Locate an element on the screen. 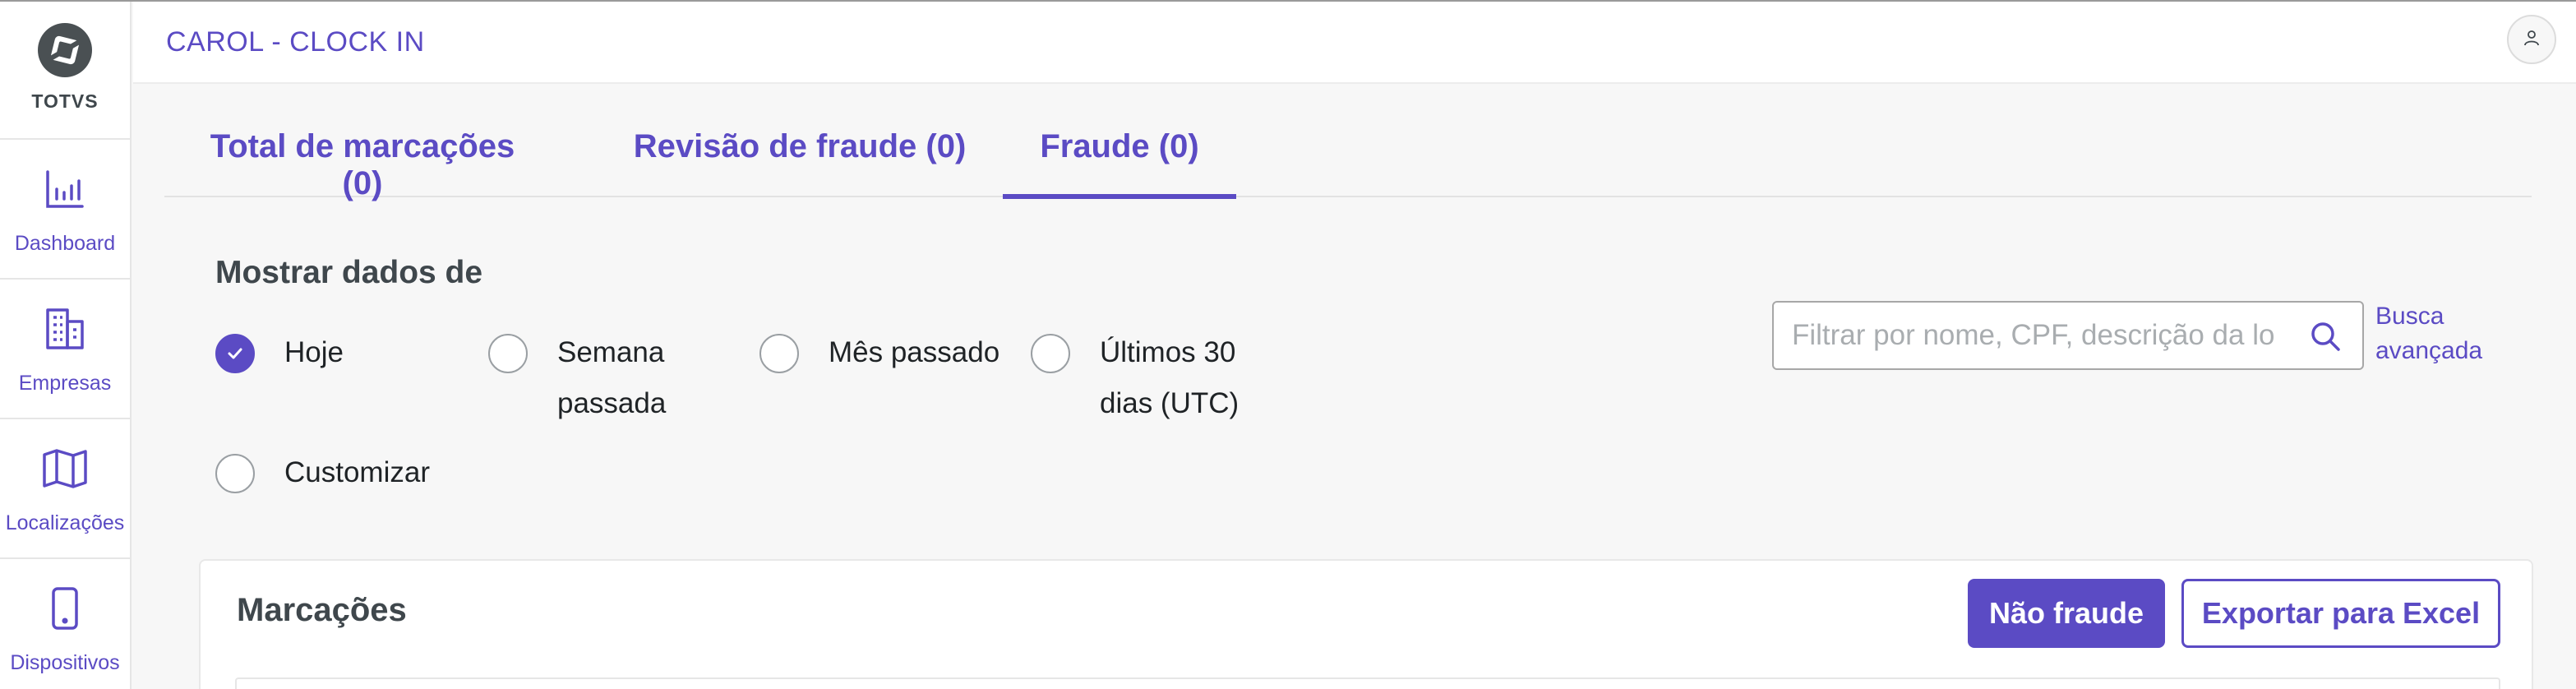  app-header: CAROL - CLOCK IN is located at coordinates (1355, 43).